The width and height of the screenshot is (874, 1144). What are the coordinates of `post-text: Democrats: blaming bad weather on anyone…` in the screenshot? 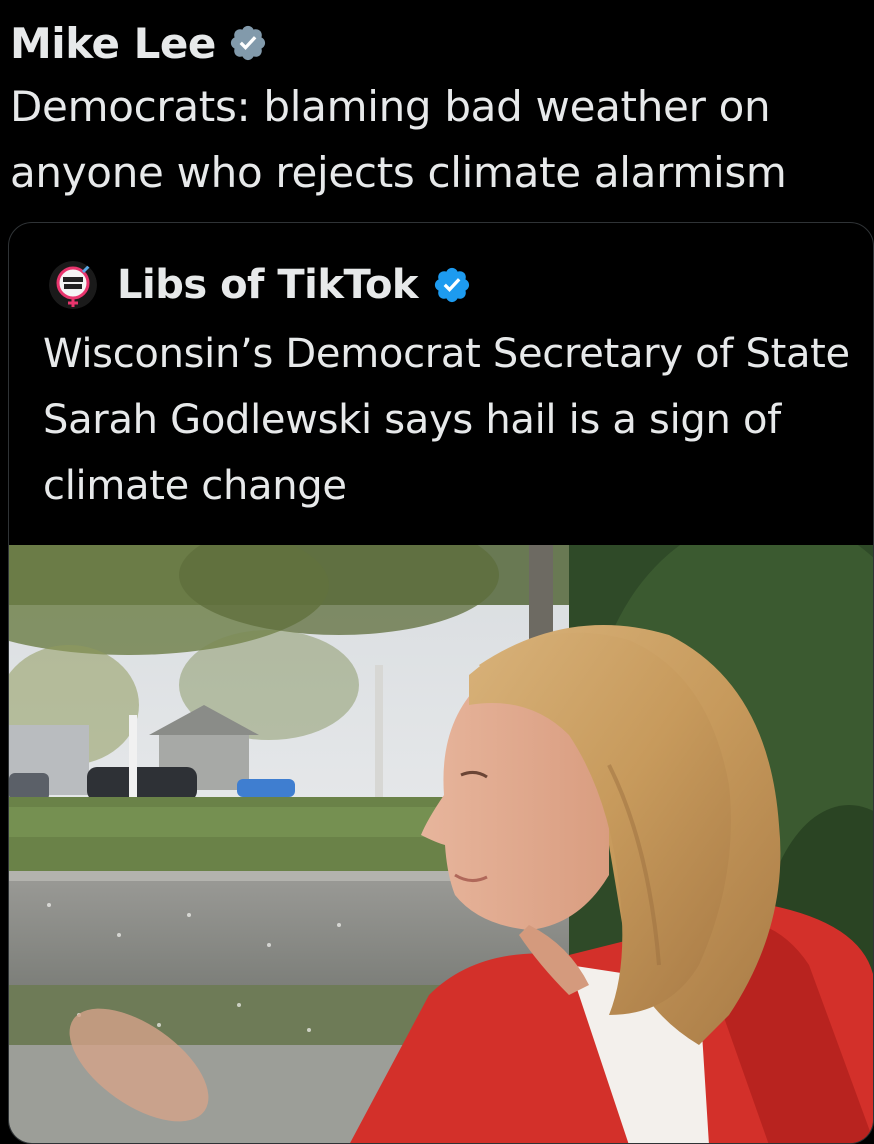 It's located at (398, 139).